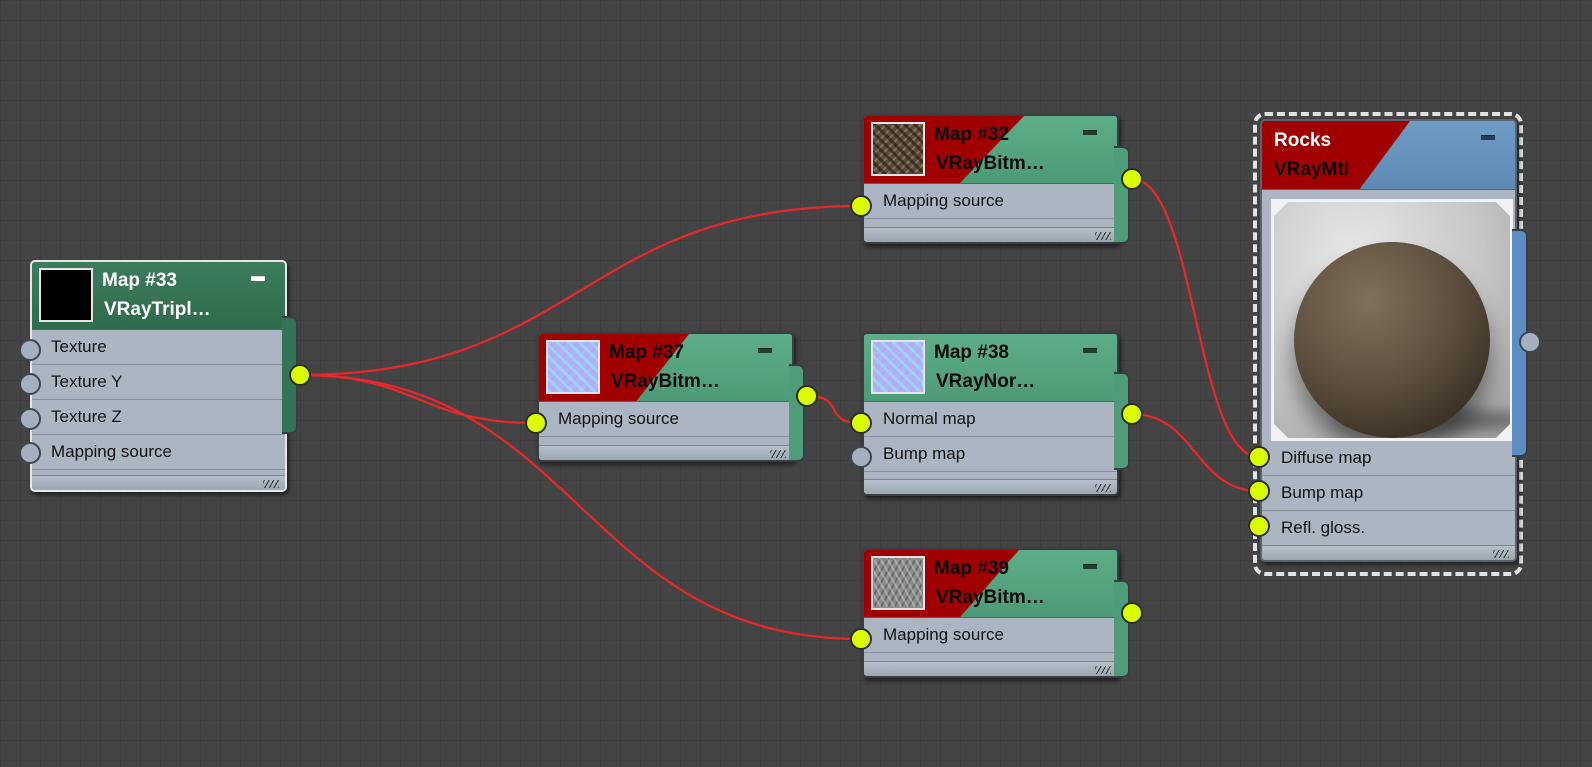 This screenshot has width=1592, height=767. I want to click on map33-slot-texture-z: Texture Z, so click(158, 417).